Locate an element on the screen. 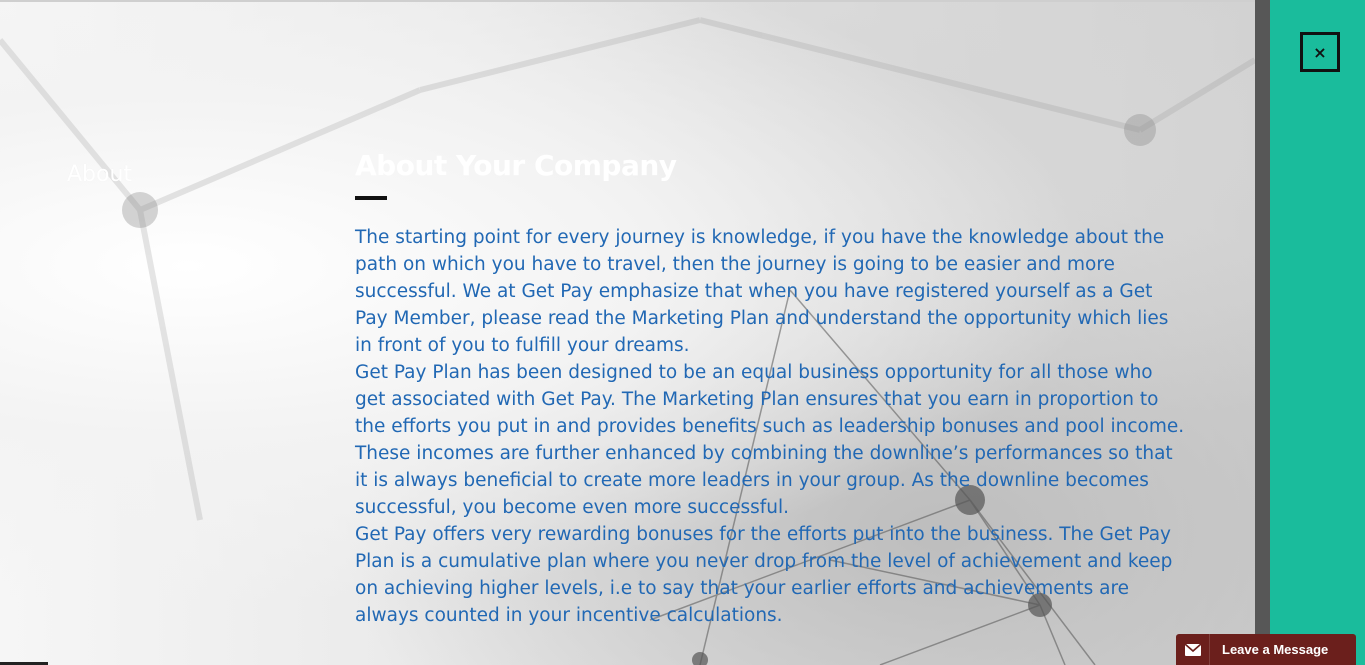 The image size is (1365, 665). side-panel is located at coordinates (1317, 332).